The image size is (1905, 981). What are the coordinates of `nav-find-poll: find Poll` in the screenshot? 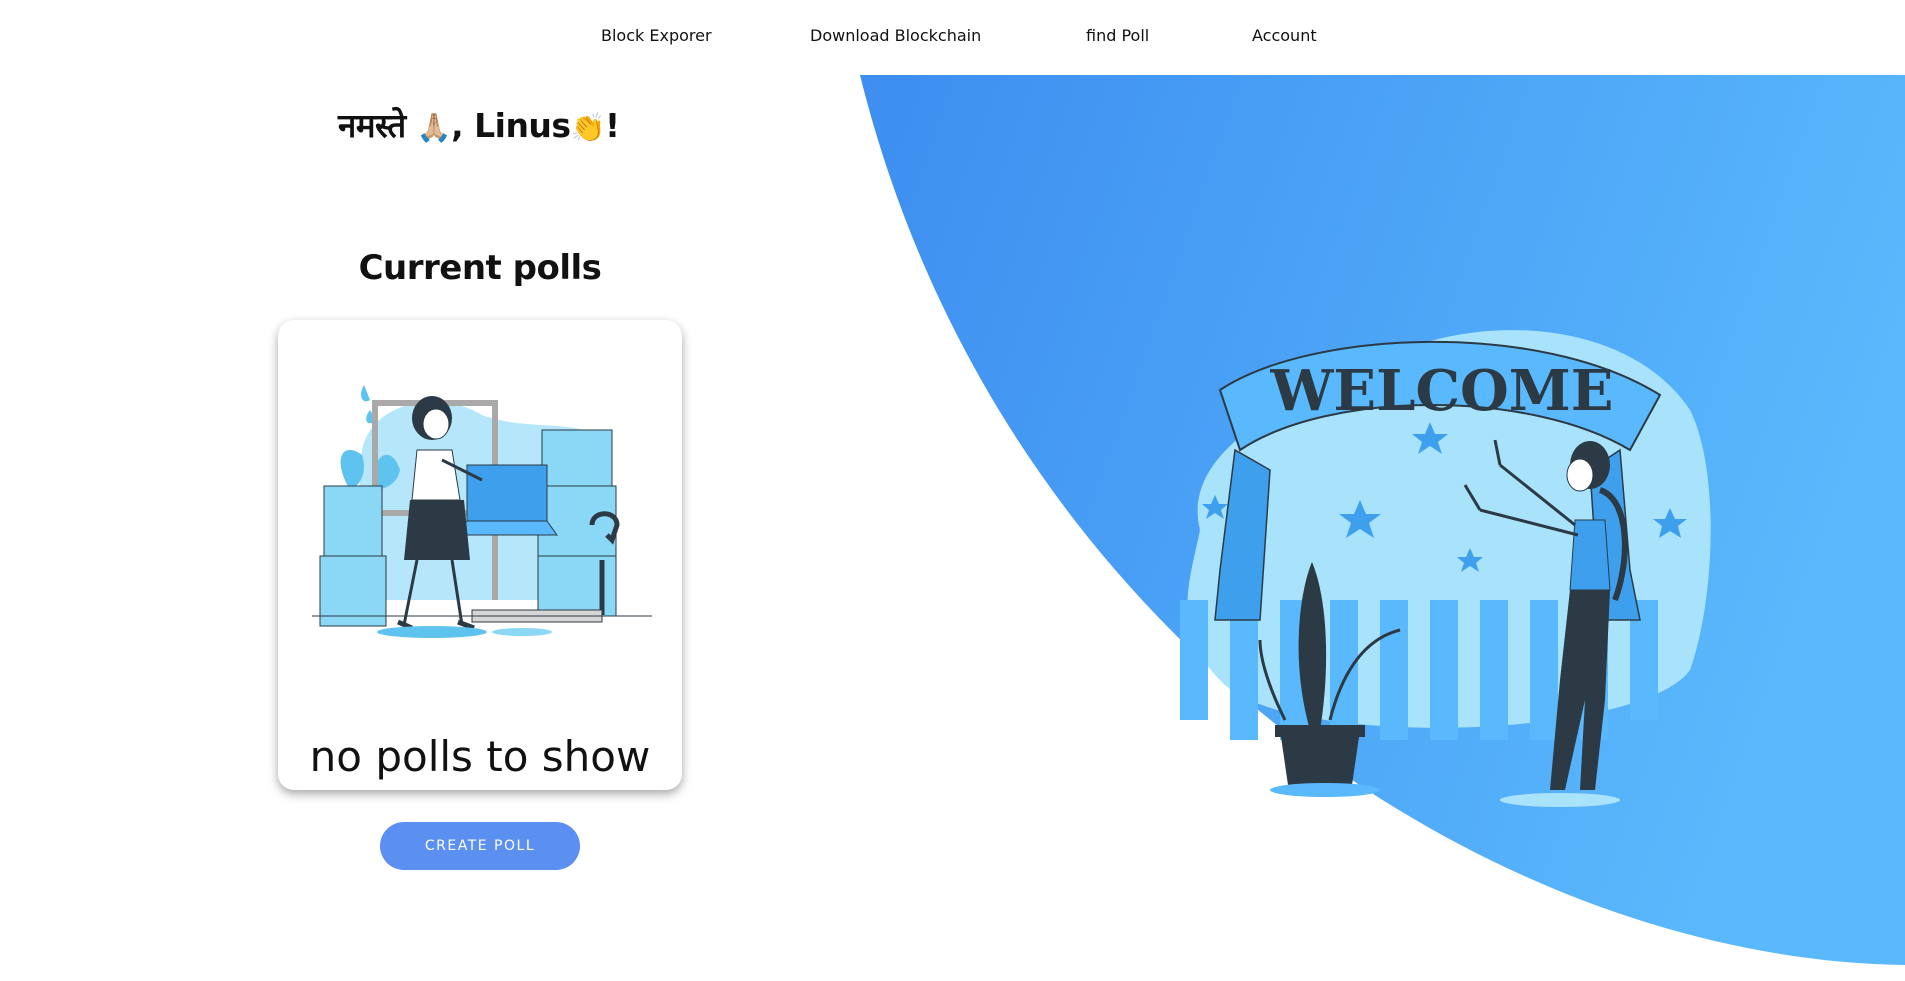 It's located at (1117, 35).